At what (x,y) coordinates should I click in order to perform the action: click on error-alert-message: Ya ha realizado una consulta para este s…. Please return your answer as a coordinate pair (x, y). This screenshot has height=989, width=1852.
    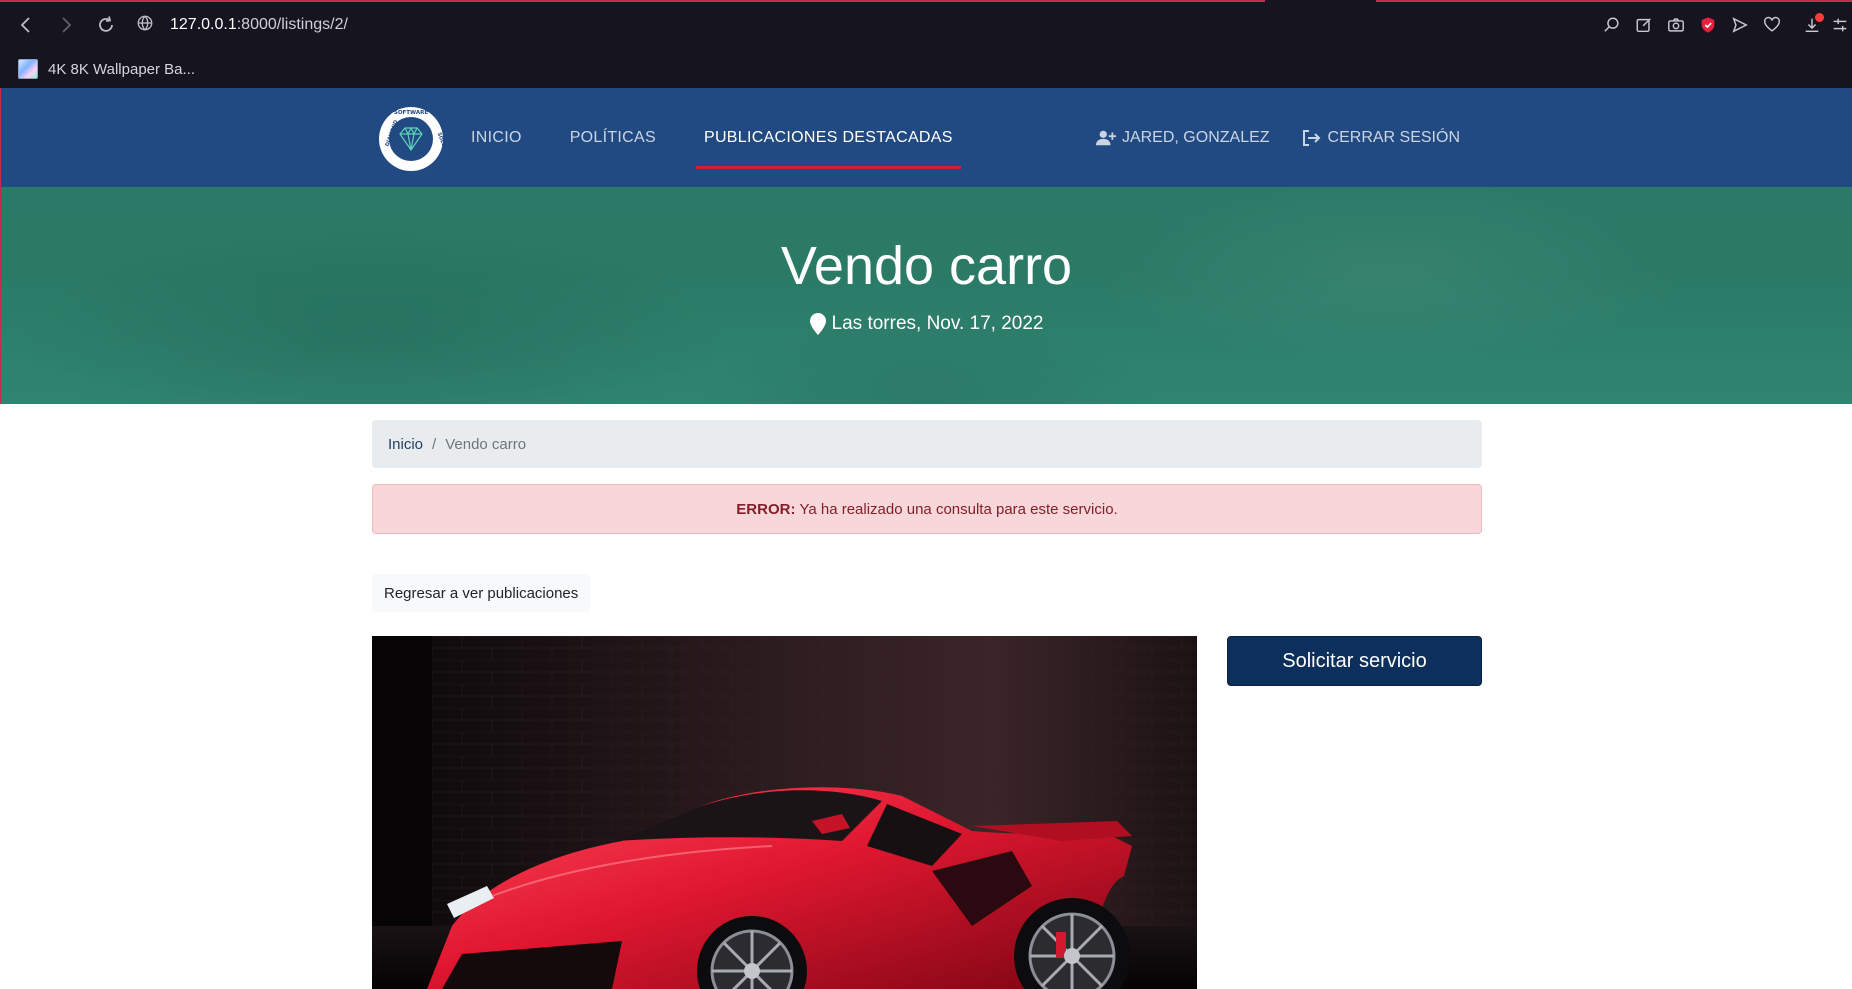
    Looking at the image, I should click on (958, 509).